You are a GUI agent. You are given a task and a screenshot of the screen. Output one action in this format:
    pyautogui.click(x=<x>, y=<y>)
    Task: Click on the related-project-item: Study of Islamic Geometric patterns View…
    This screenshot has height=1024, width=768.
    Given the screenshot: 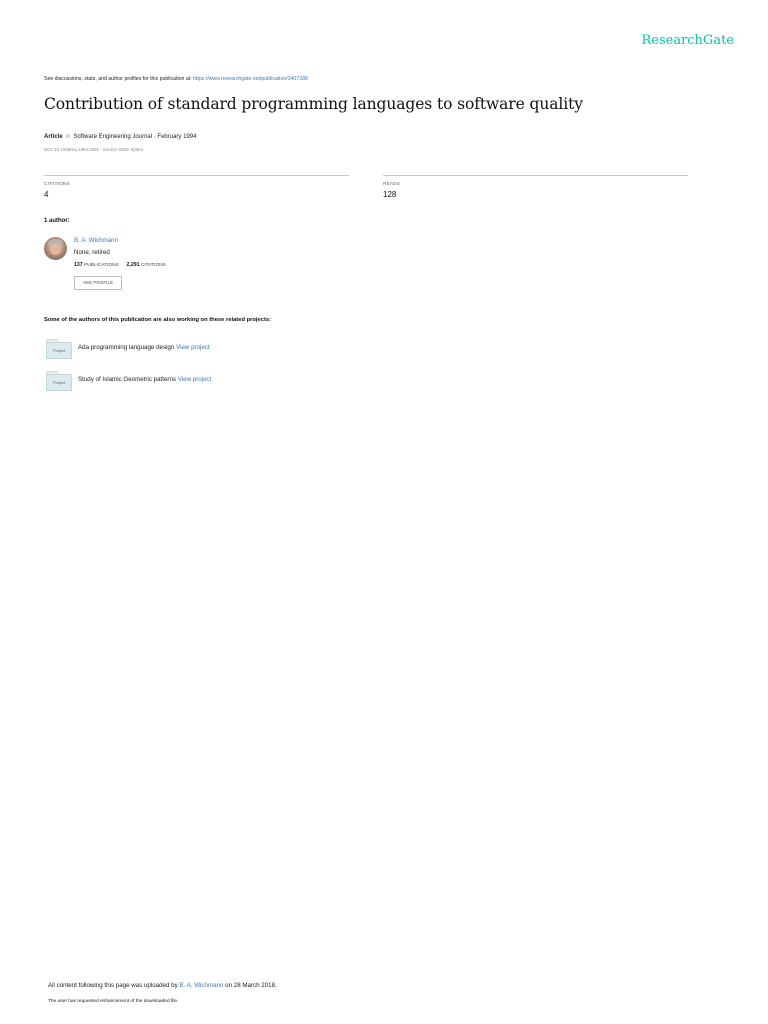 What is the action you would take?
    pyautogui.click(x=144, y=379)
    